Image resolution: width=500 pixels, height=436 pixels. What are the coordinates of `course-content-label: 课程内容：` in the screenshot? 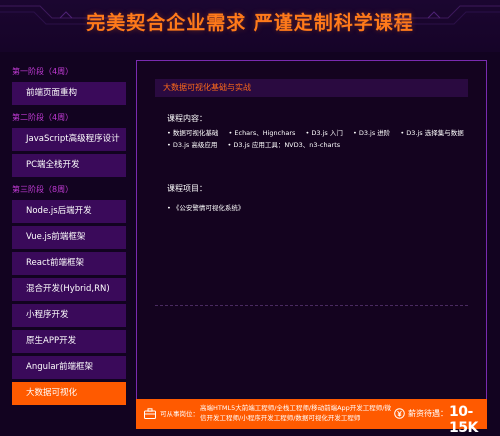 It's located at (187, 118).